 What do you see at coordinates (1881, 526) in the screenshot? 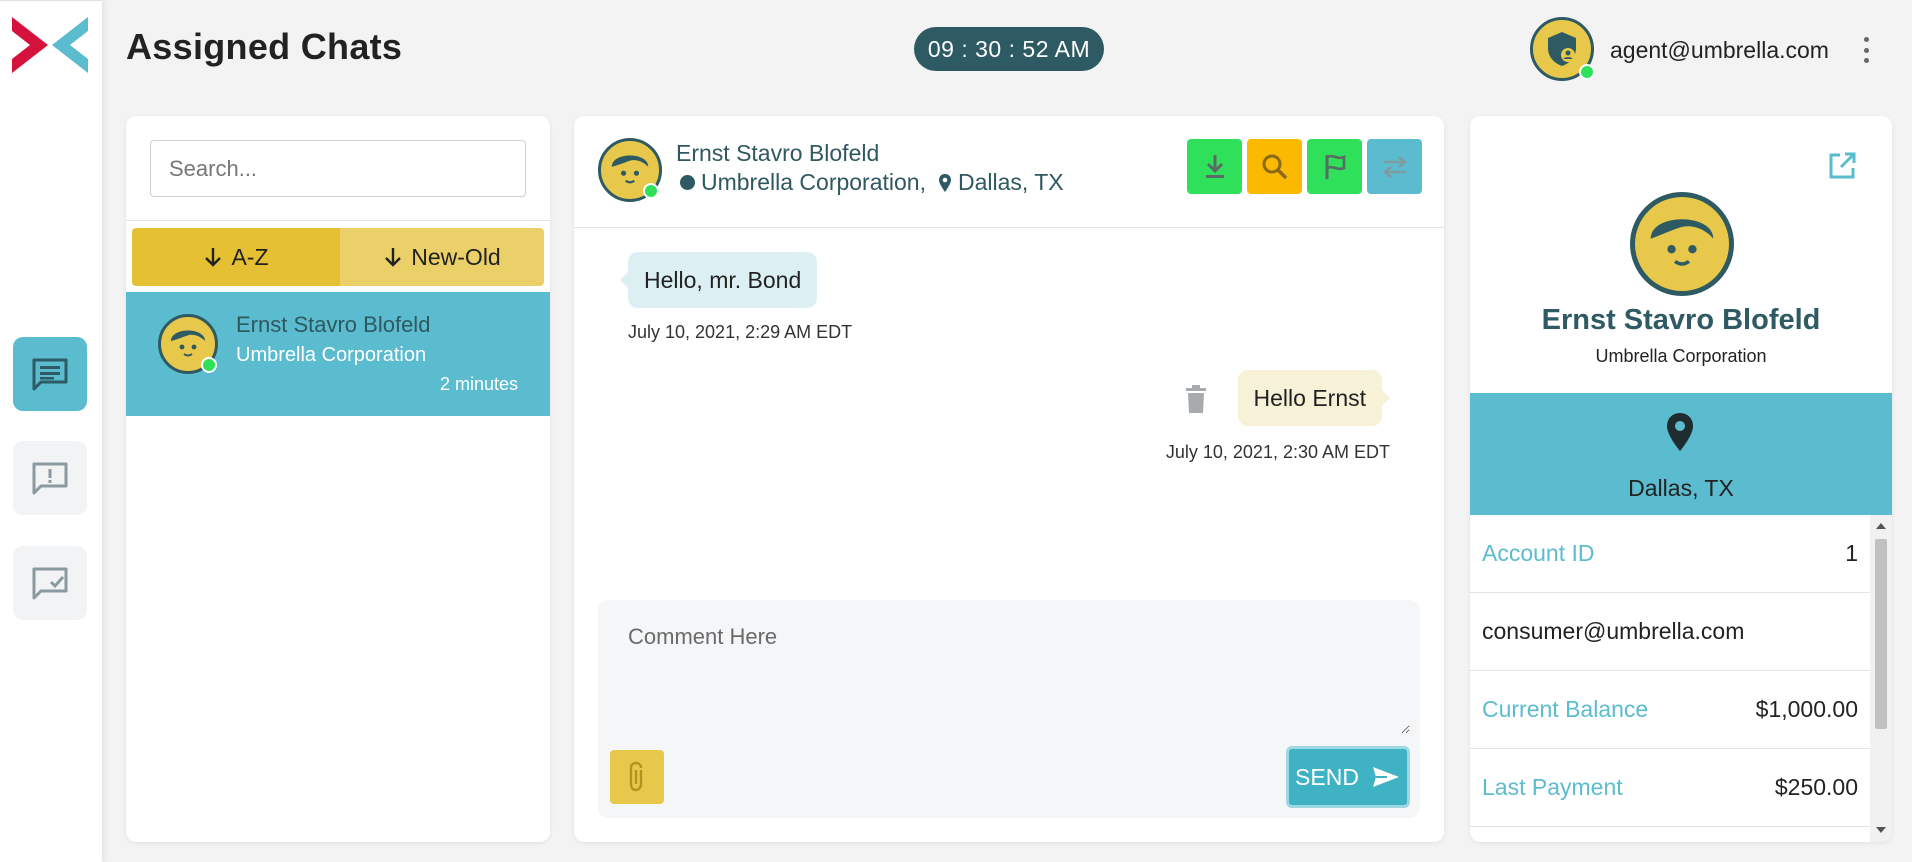
I see `scroll-up-arrow` at bounding box center [1881, 526].